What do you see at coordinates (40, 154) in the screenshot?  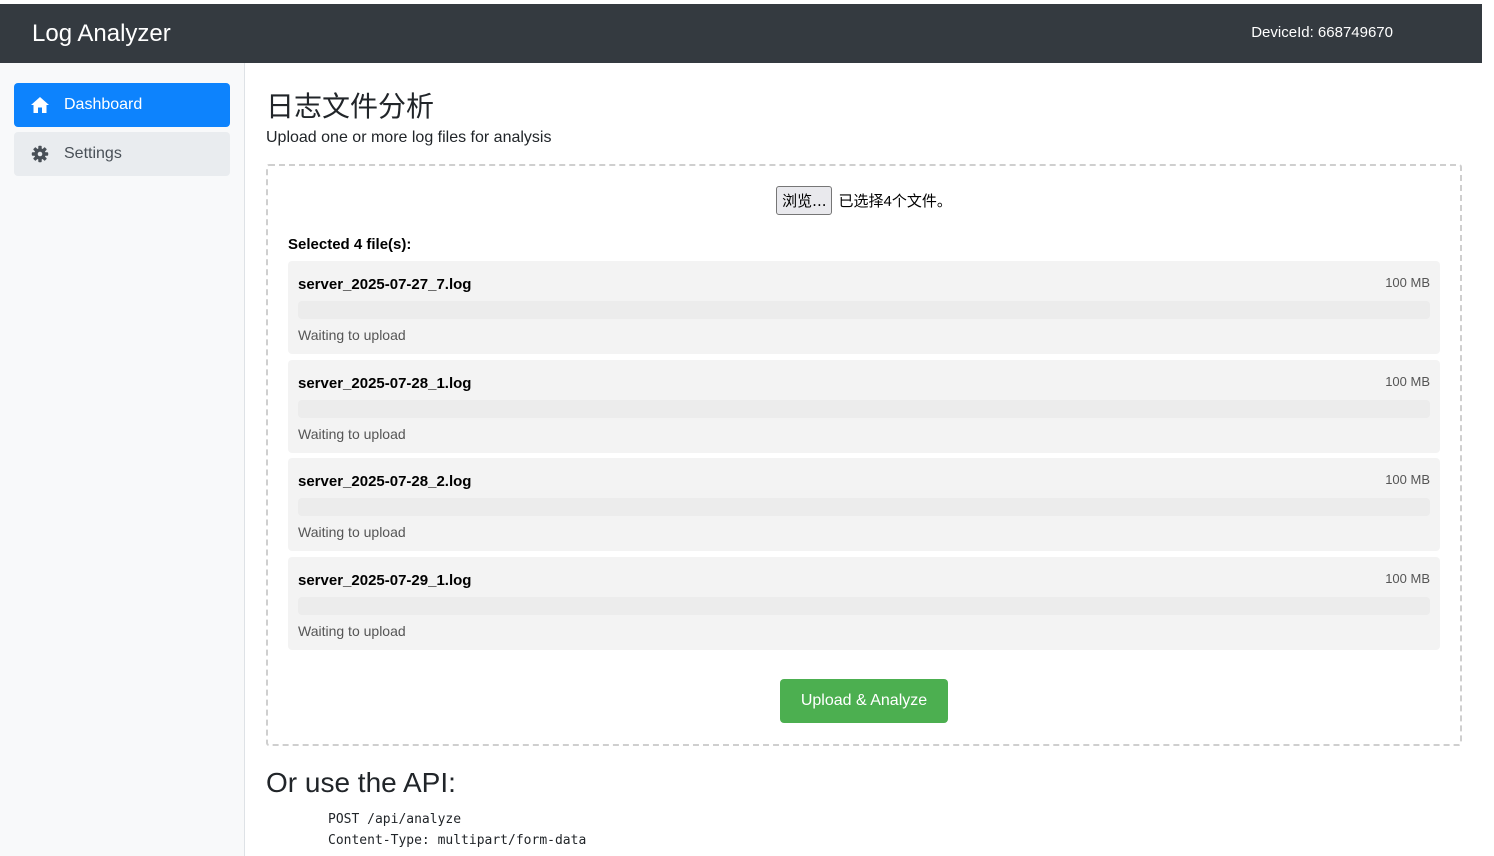 I see `gear-icon` at bounding box center [40, 154].